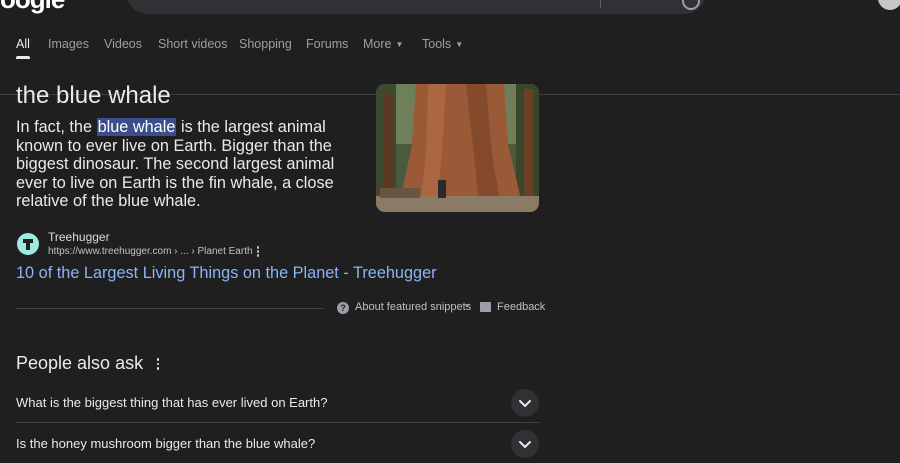  What do you see at coordinates (170, 308) in the screenshot?
I see `snippet-divider` at bounding box center [170, 308].